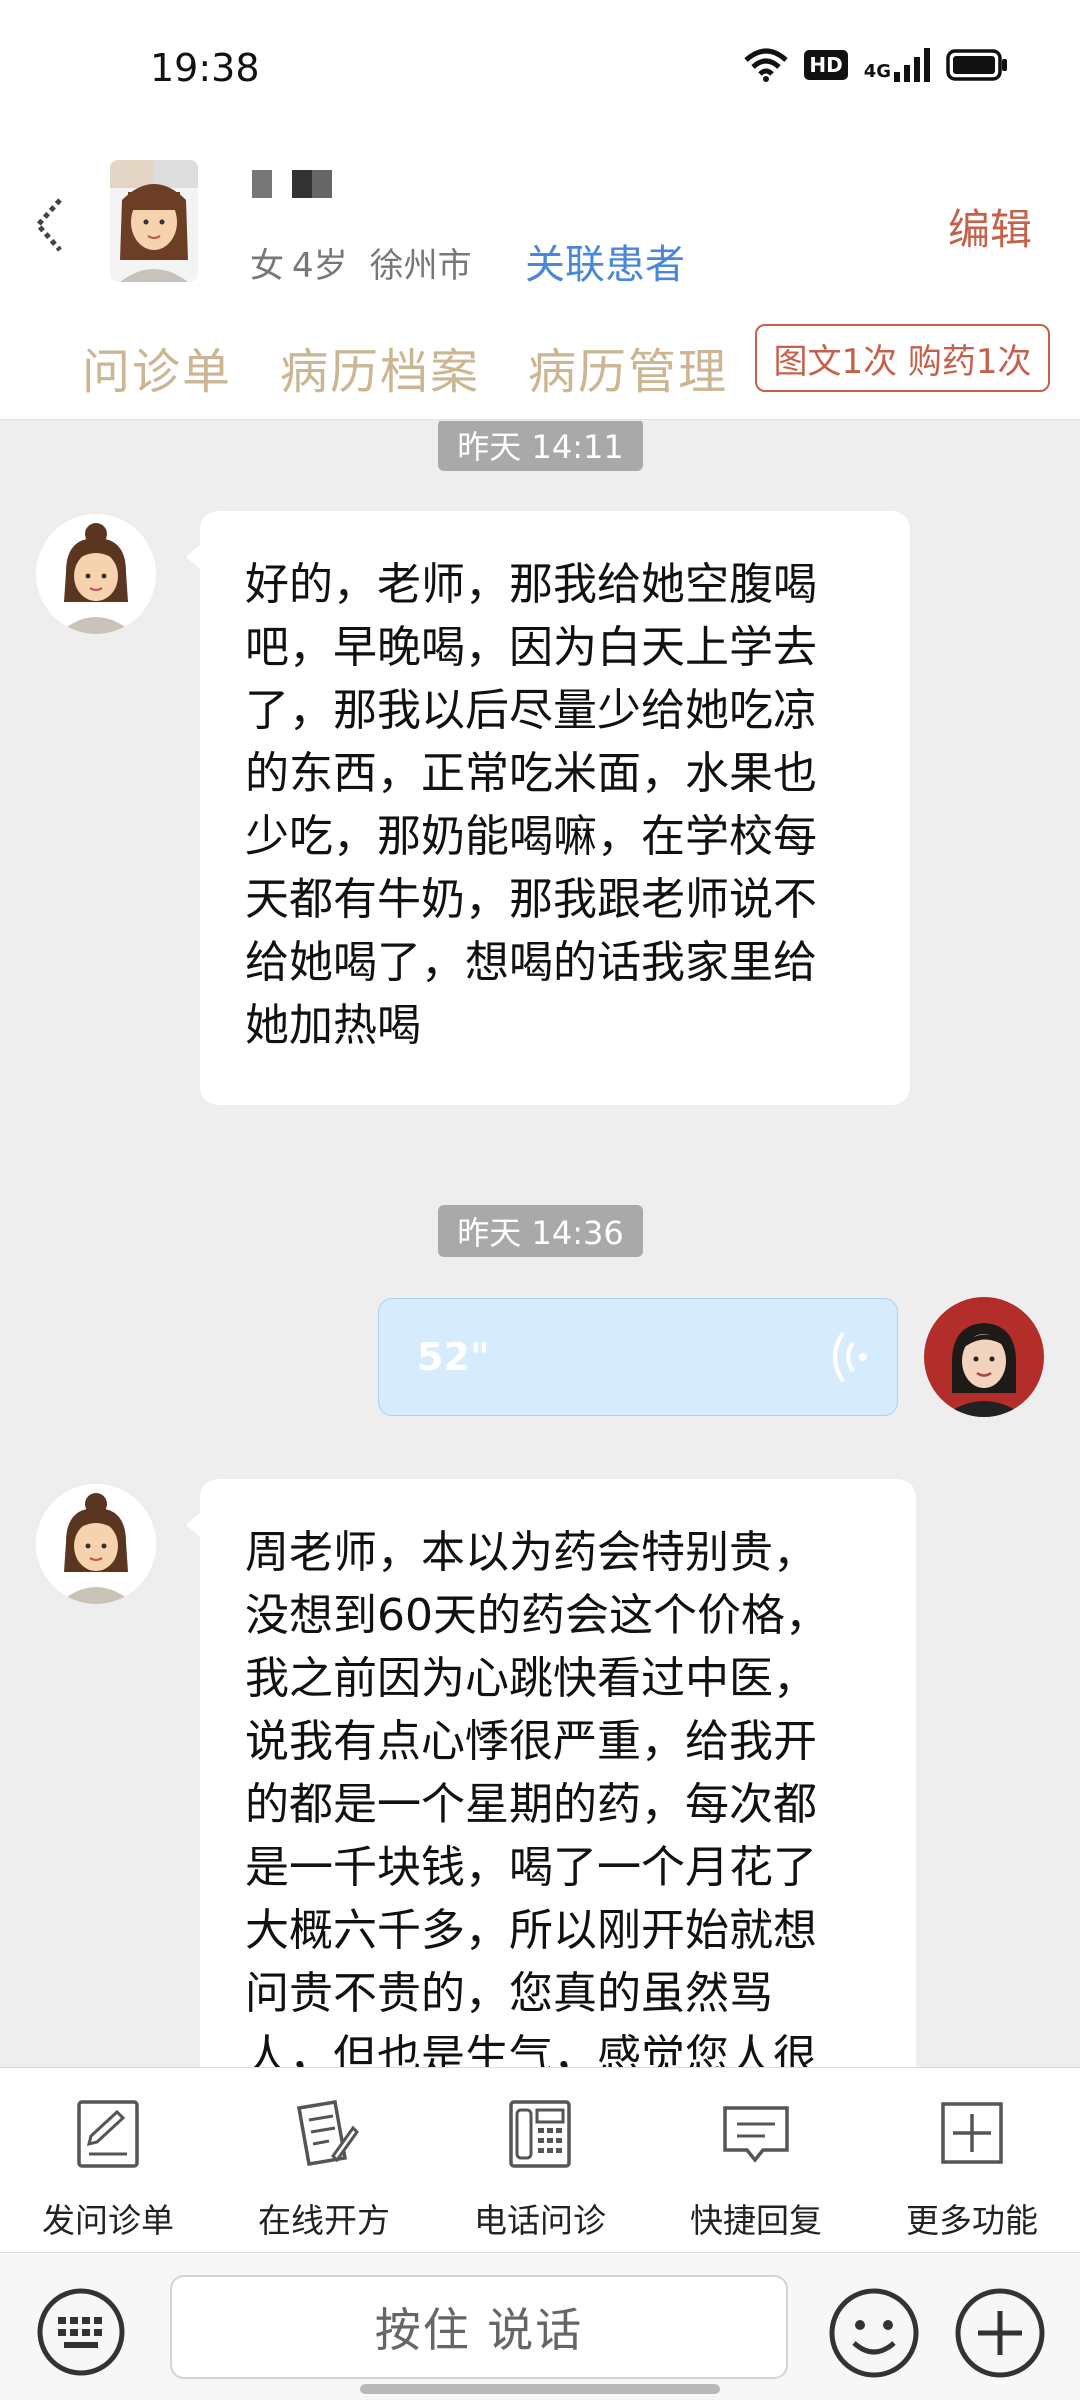  I want to click on send-form-label: 发问诊单, so click(108, 2220).